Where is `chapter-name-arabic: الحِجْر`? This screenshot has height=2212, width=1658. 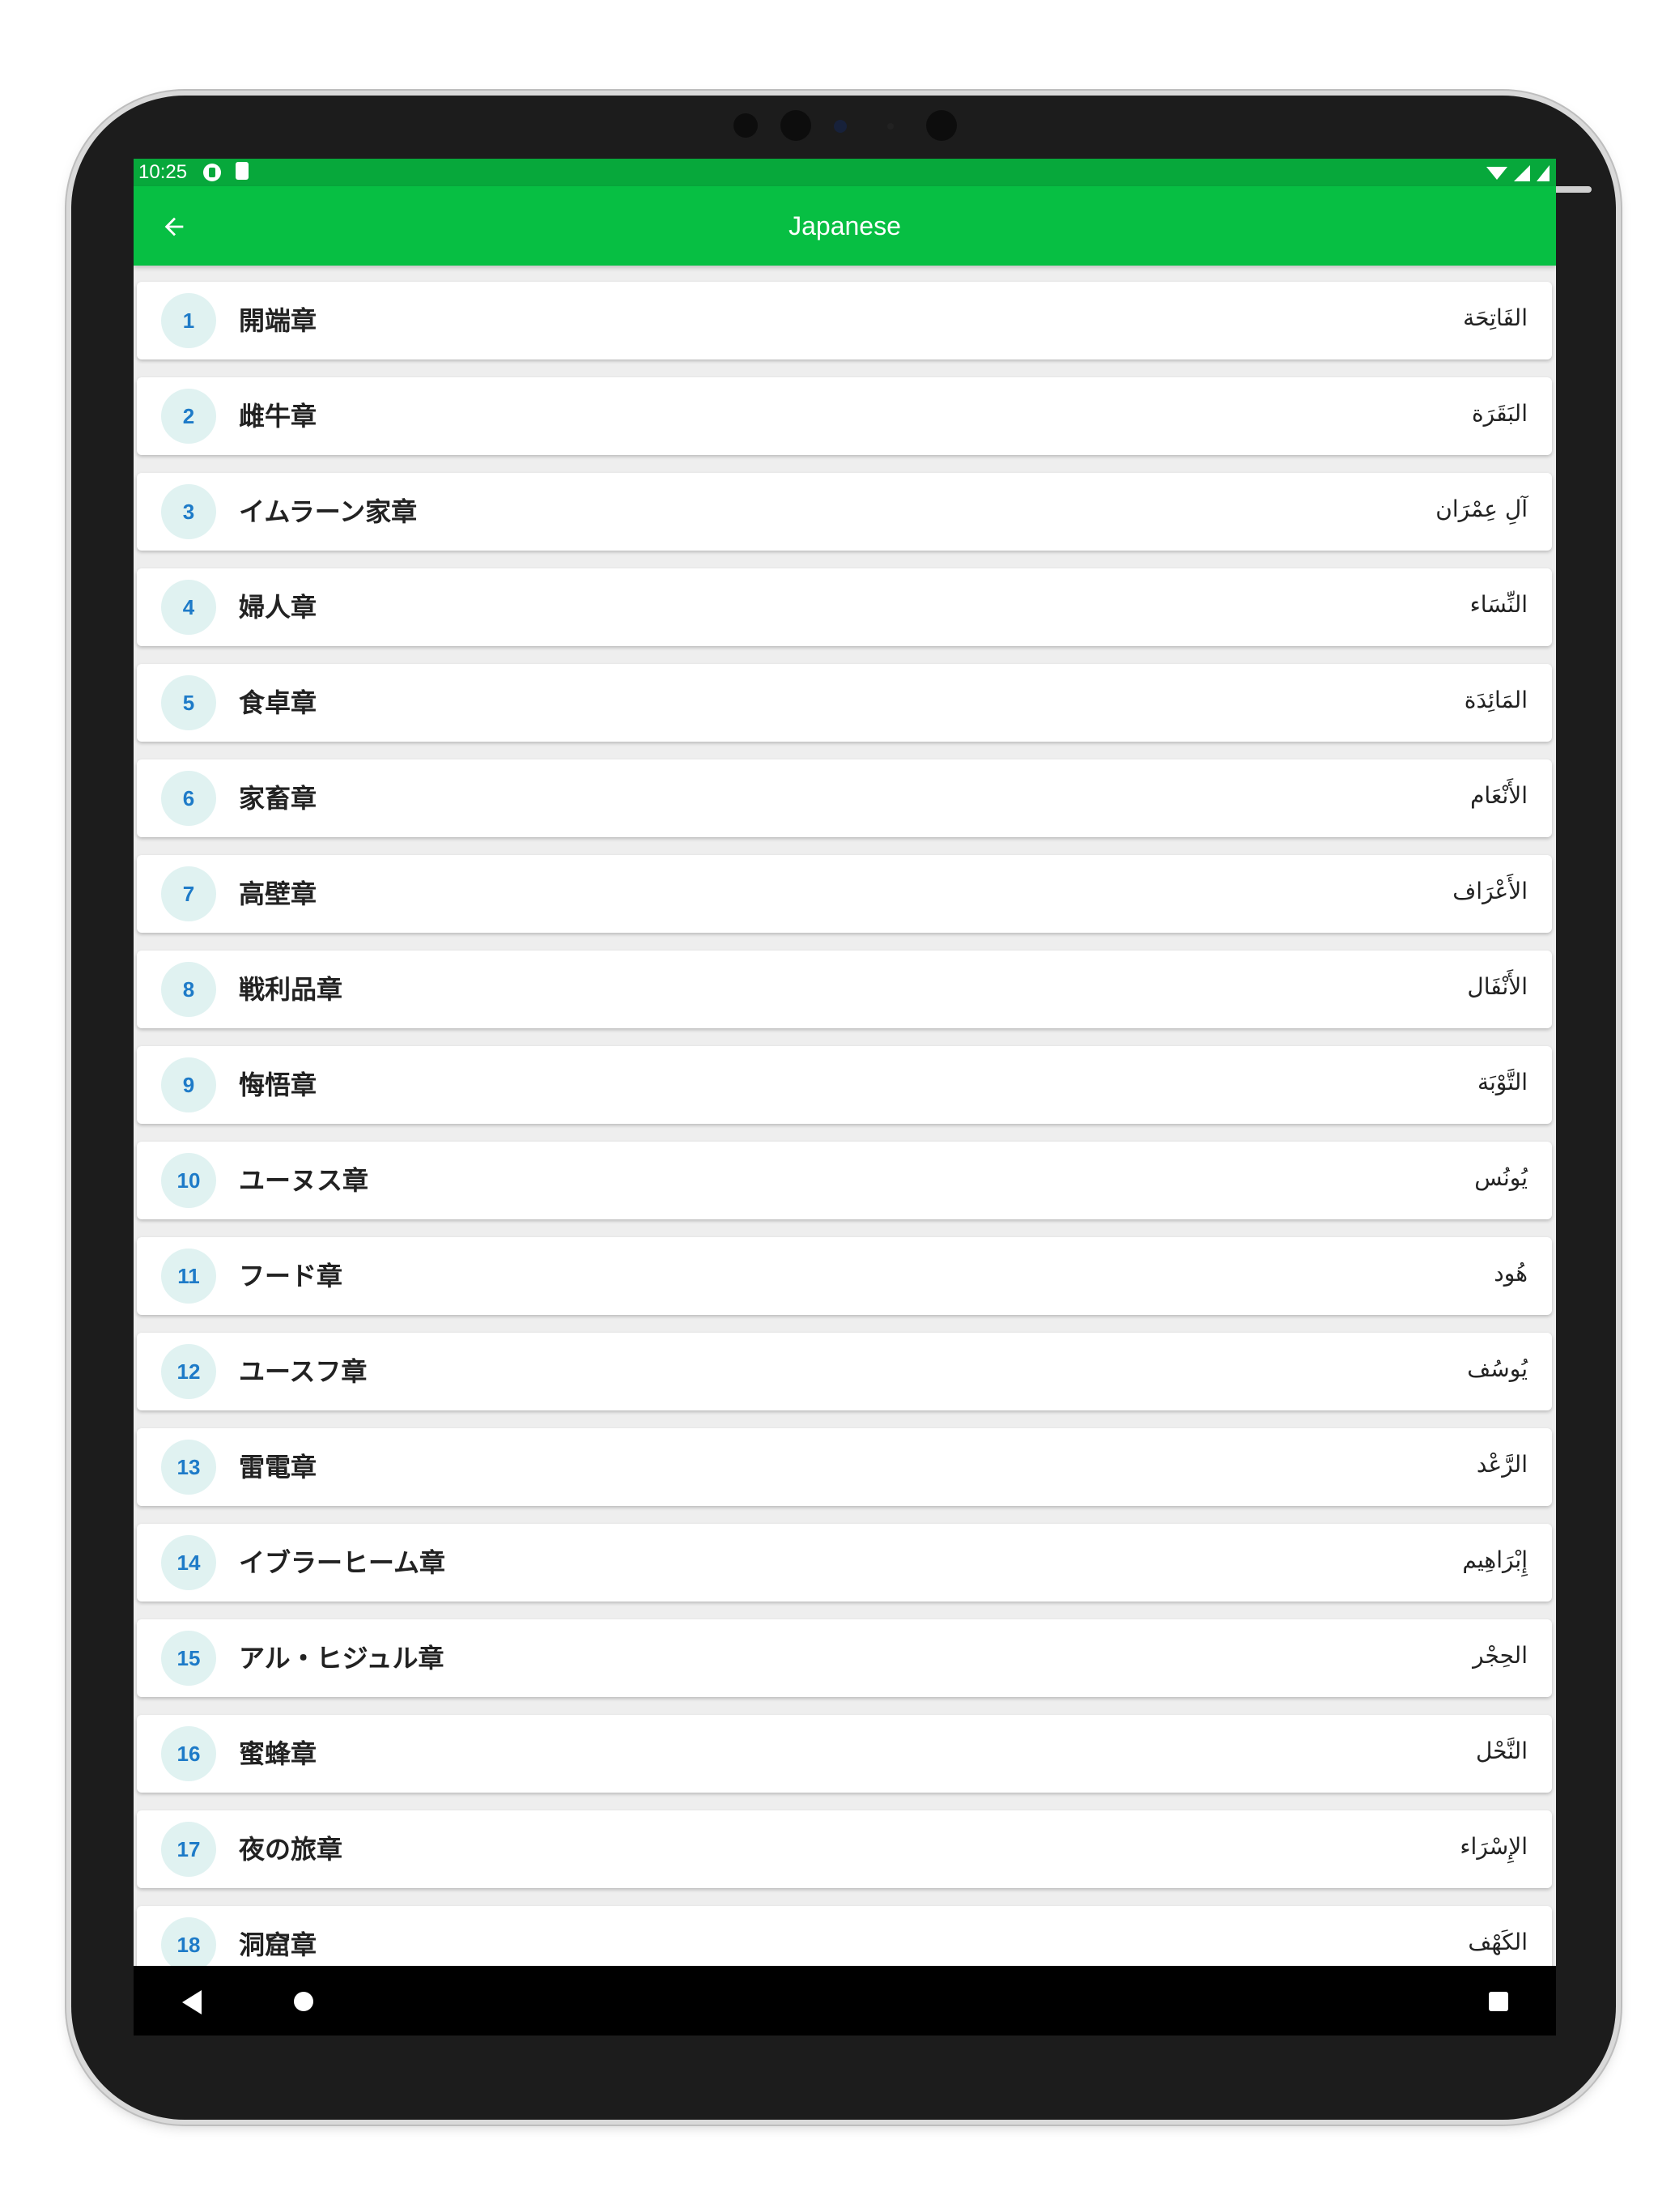 chapter-name-arabic: الحِجْر is located at coordinates (1500, 1656).